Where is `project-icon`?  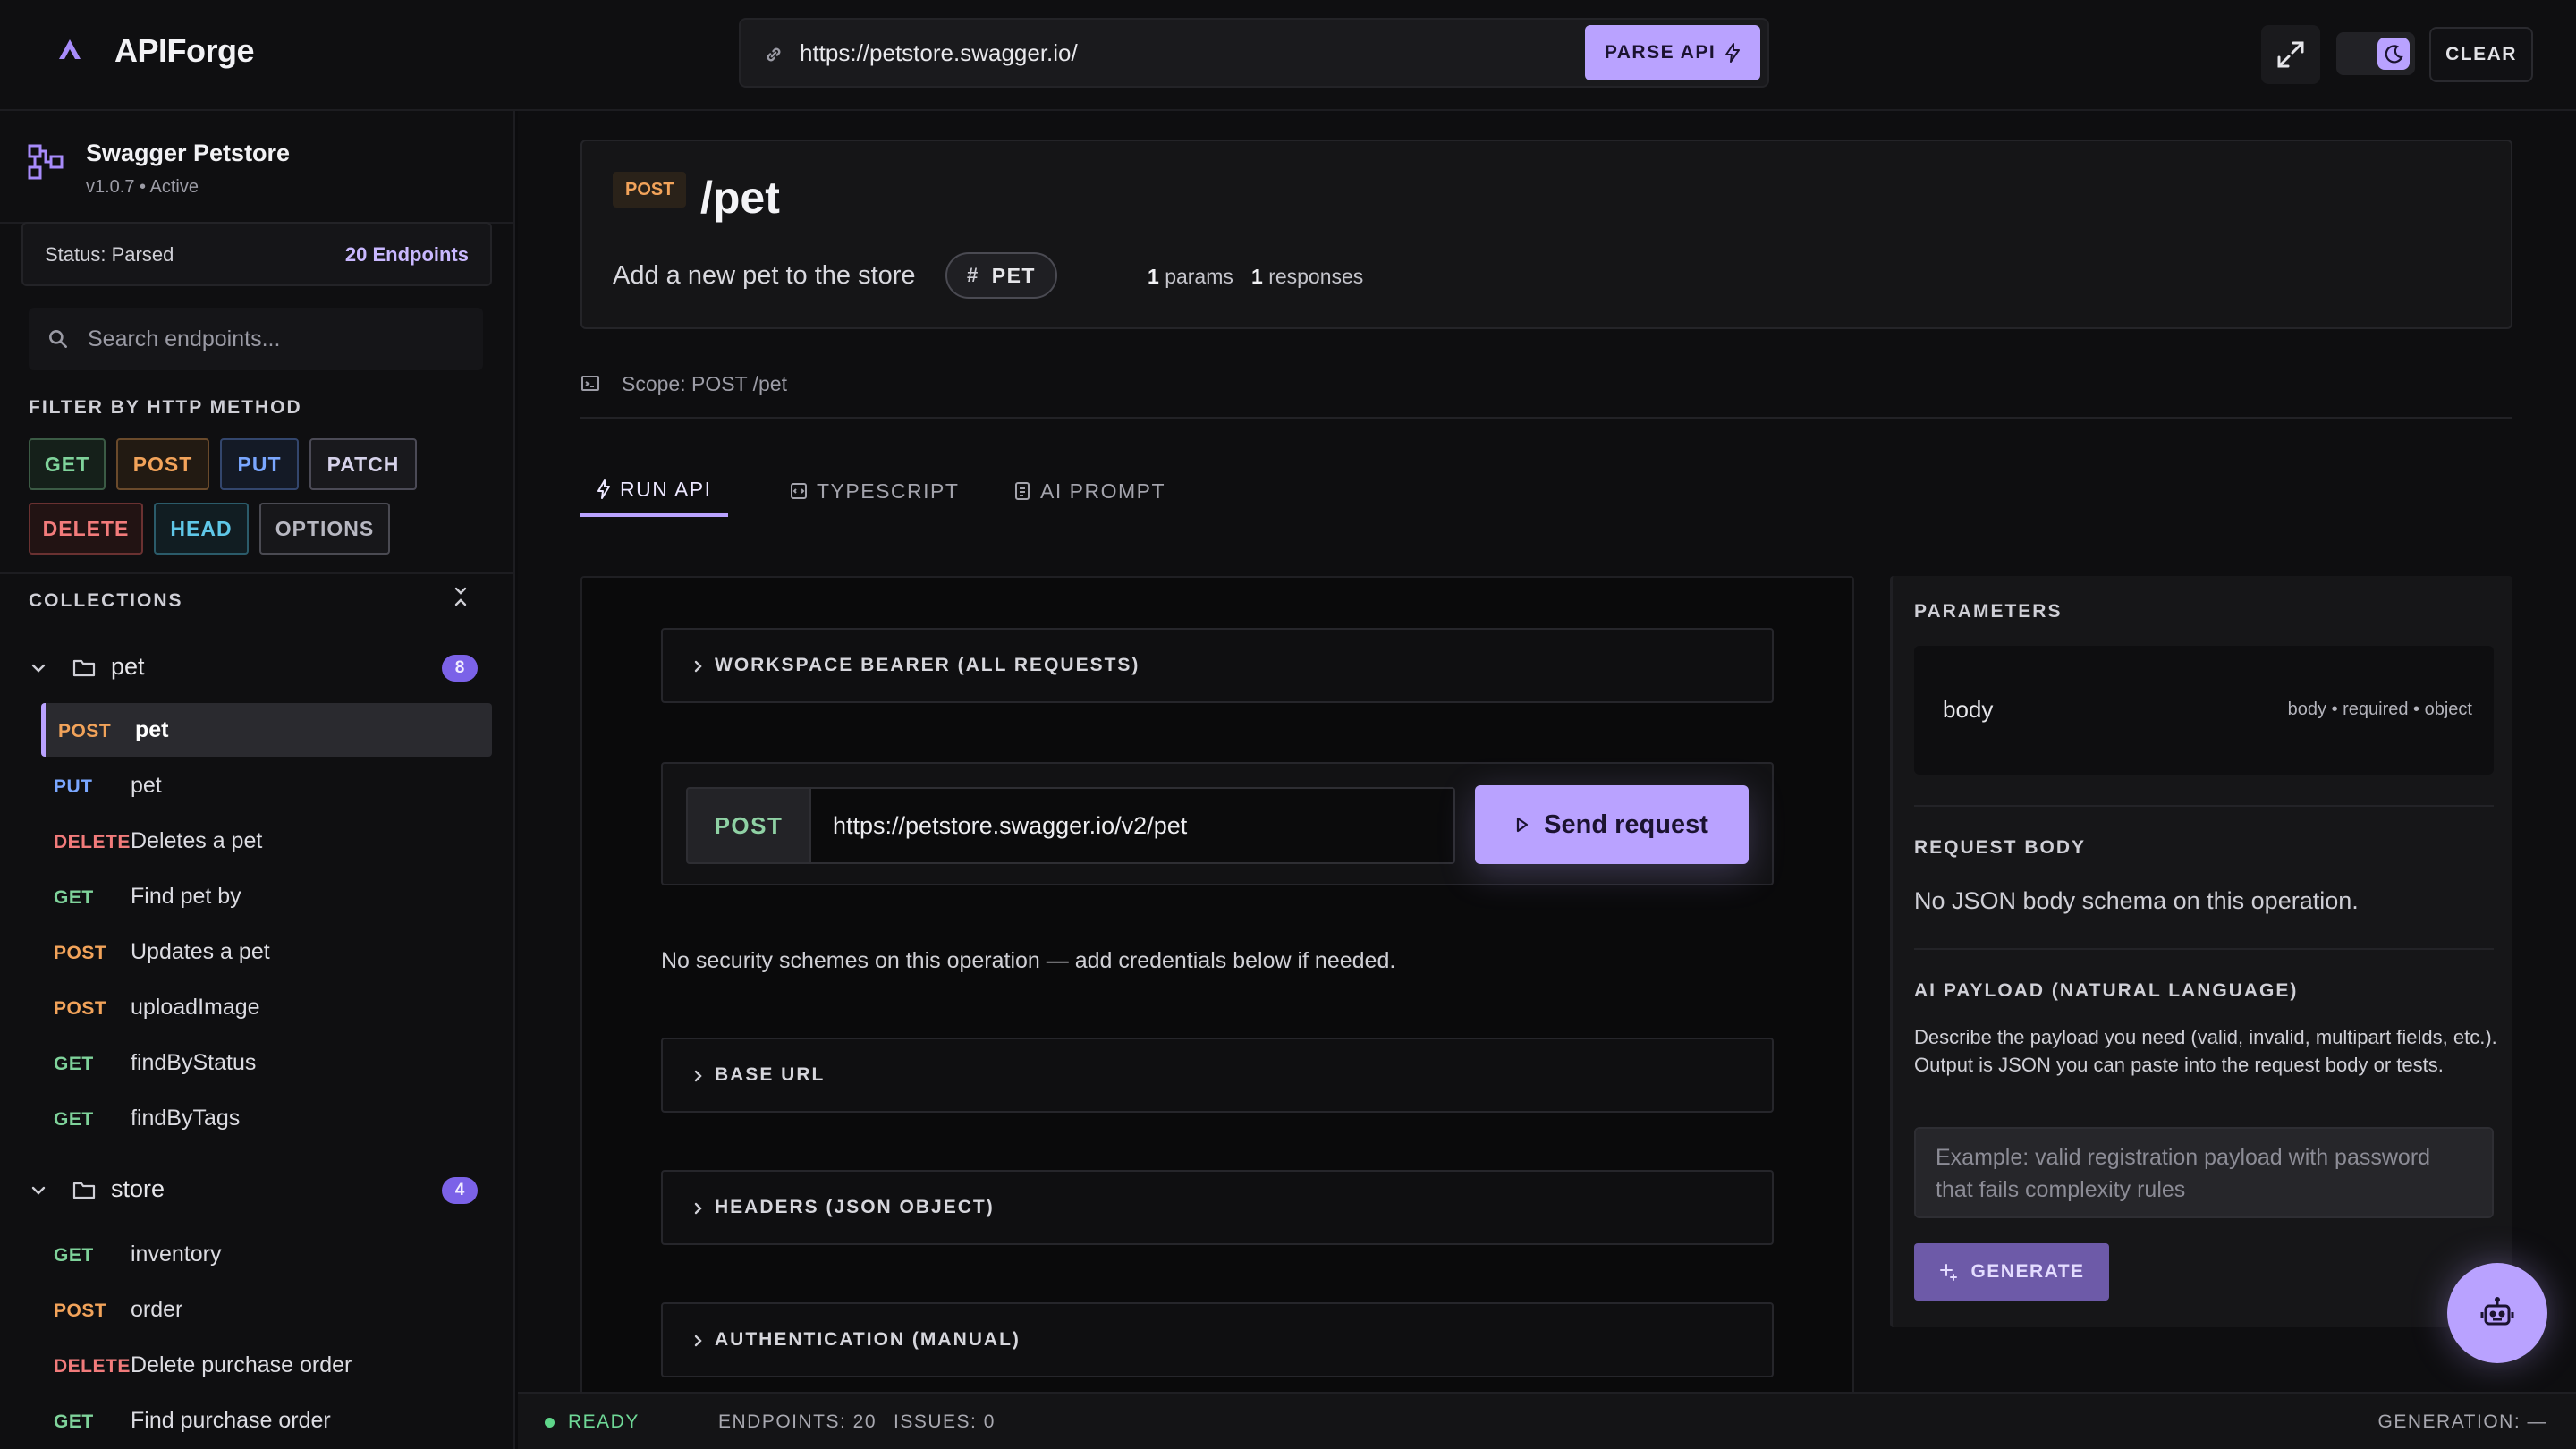
project-icon is located at coordinates (46, 162).